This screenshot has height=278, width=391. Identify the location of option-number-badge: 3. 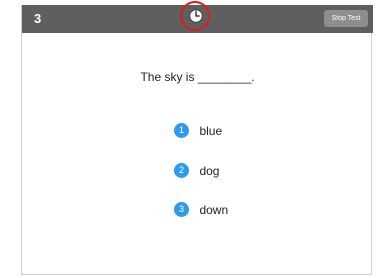
(181, 210).